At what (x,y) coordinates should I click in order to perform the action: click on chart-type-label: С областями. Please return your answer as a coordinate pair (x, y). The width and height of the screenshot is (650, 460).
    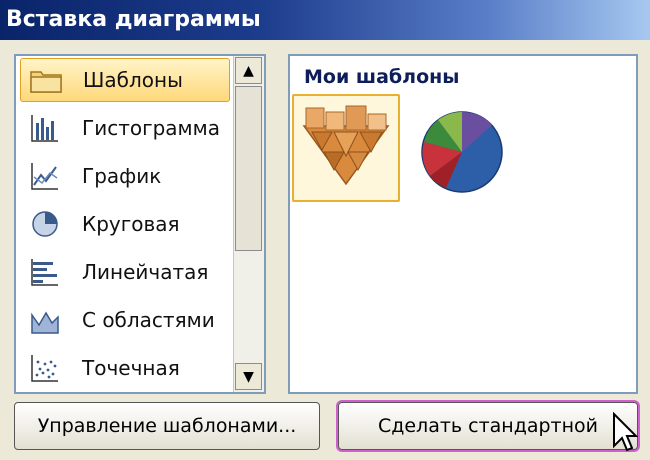
    Looking at the image, I should click on (148, 320).